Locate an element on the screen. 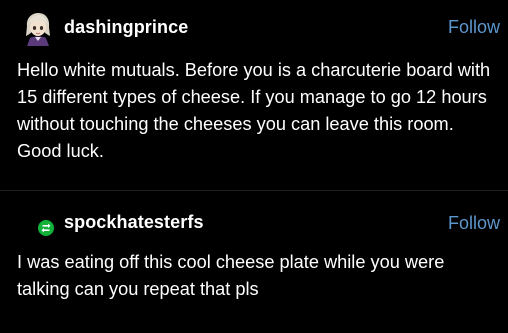 The width and height of the screenshot is (508, 333). anime-character-avatar-icon is located at coordinates (38, 29).